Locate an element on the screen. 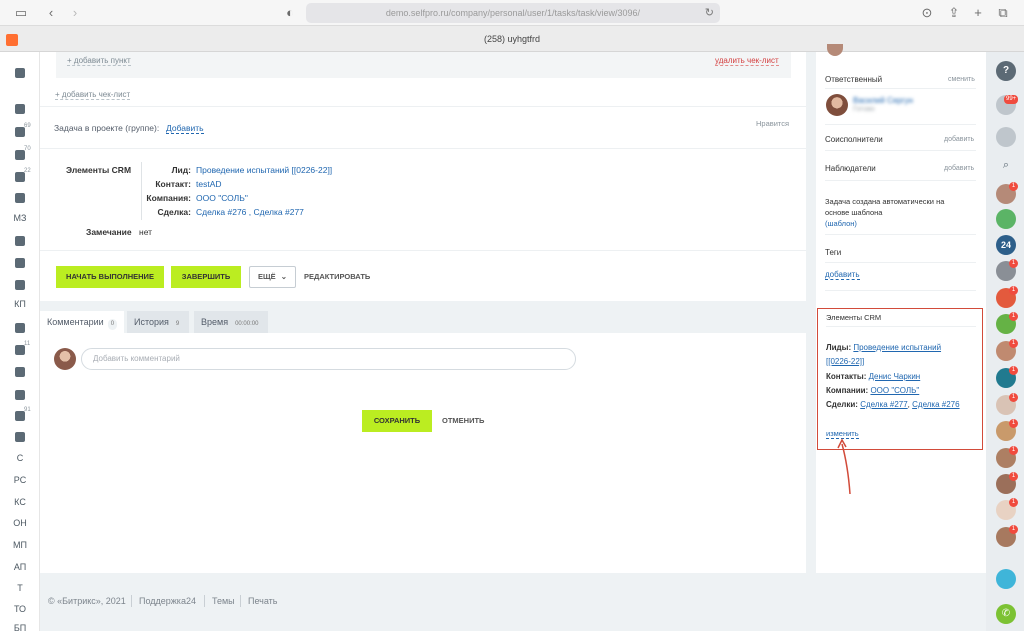 This screenshot has width=1024, height=631. add-checklist-item-link: + добавить пункт is located at coordinates (99, 61).